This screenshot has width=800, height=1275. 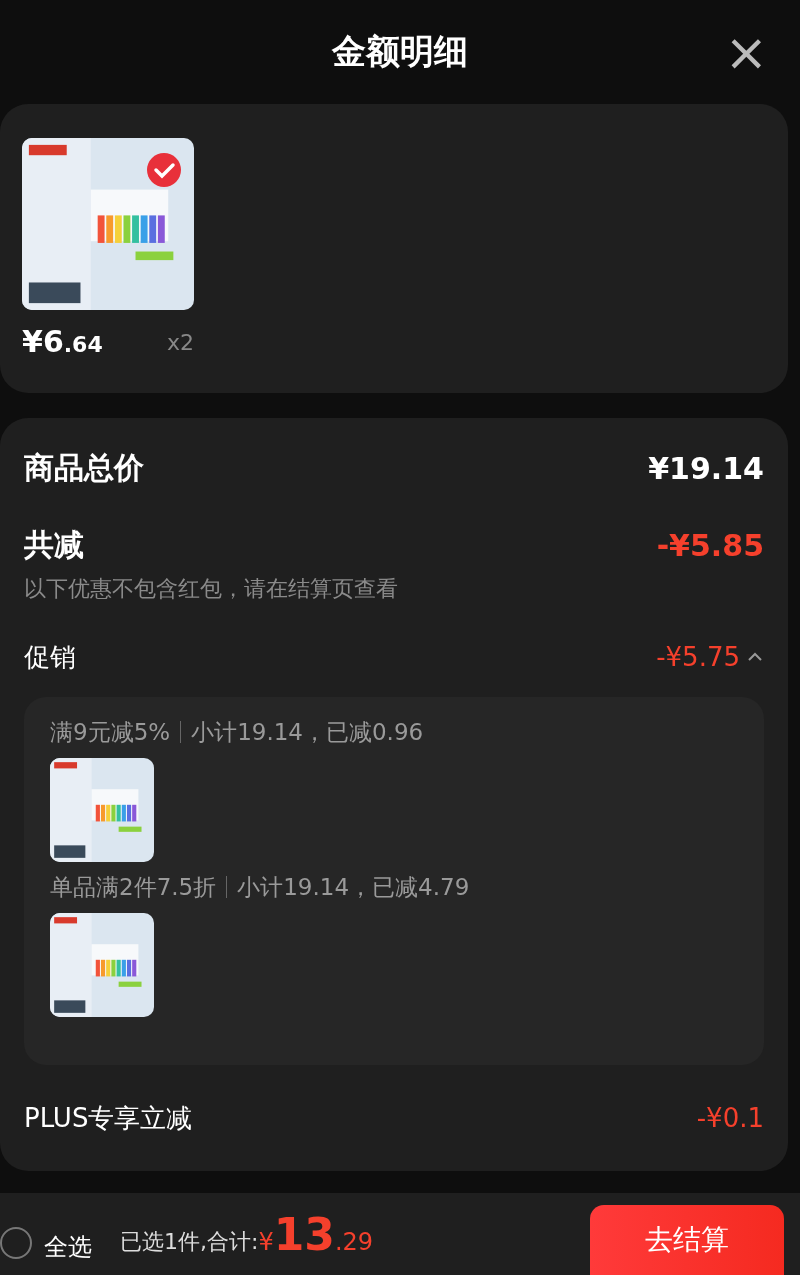 I want to click on product-price: ¥6.64, so click(x=62, y=342).